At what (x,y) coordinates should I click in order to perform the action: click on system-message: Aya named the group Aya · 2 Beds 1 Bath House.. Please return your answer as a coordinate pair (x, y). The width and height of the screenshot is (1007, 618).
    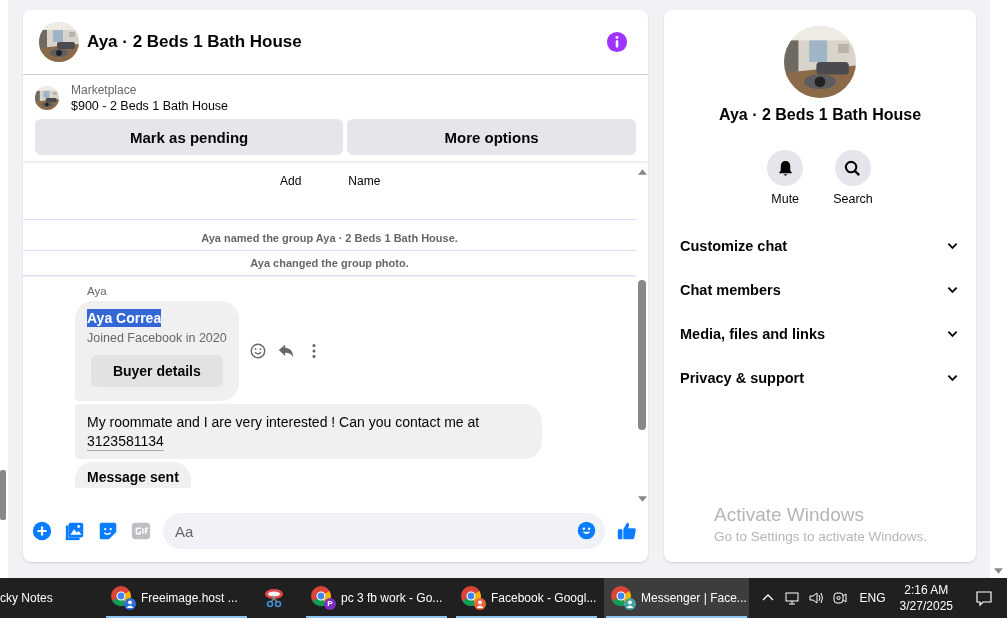
    Looking at the image, I should click on (329, 235).